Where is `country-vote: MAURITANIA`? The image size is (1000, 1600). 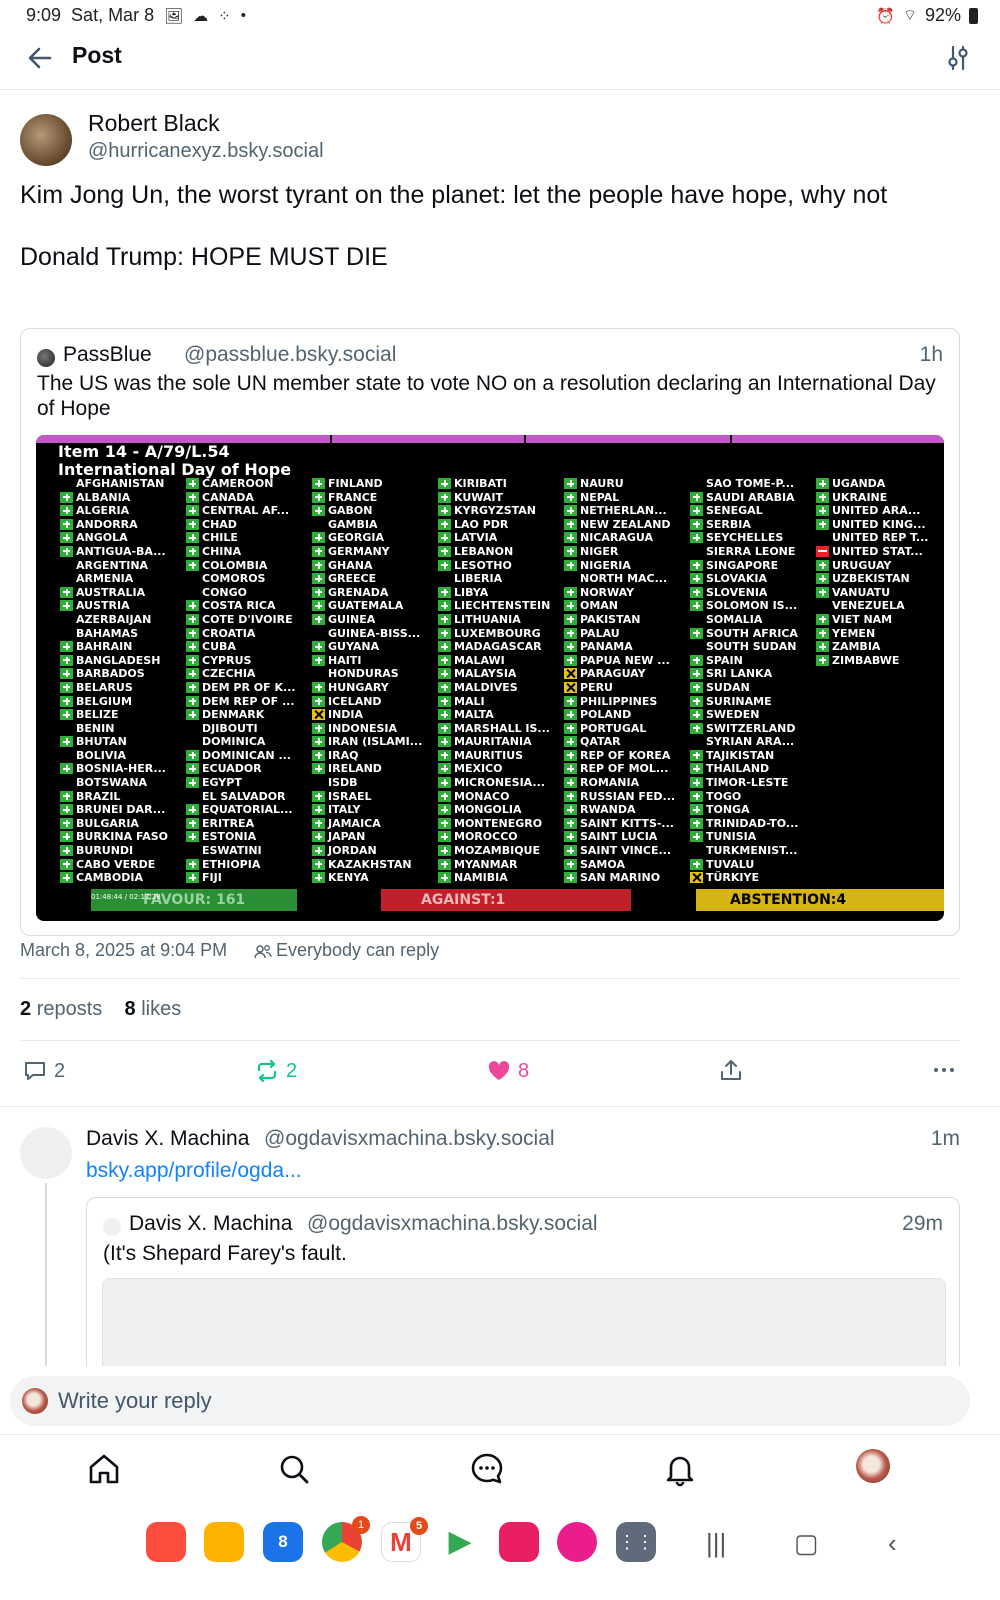 country-vote: MAURITANIA is located at coordinates (500, 742).